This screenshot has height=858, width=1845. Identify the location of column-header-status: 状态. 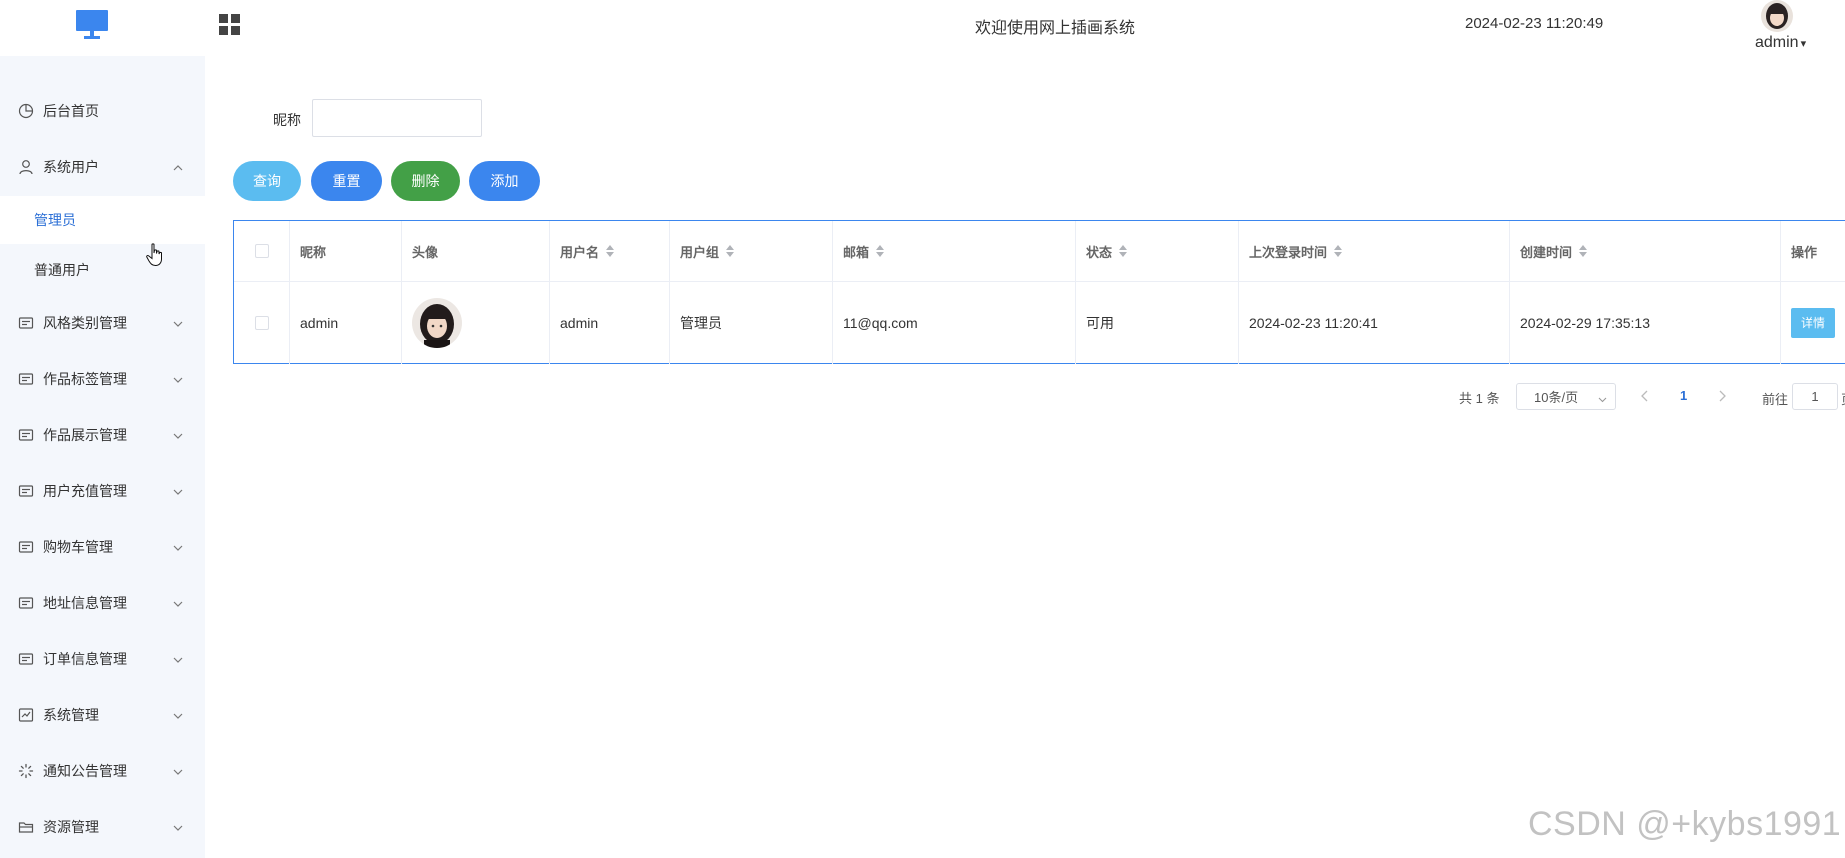
(1157, 251).